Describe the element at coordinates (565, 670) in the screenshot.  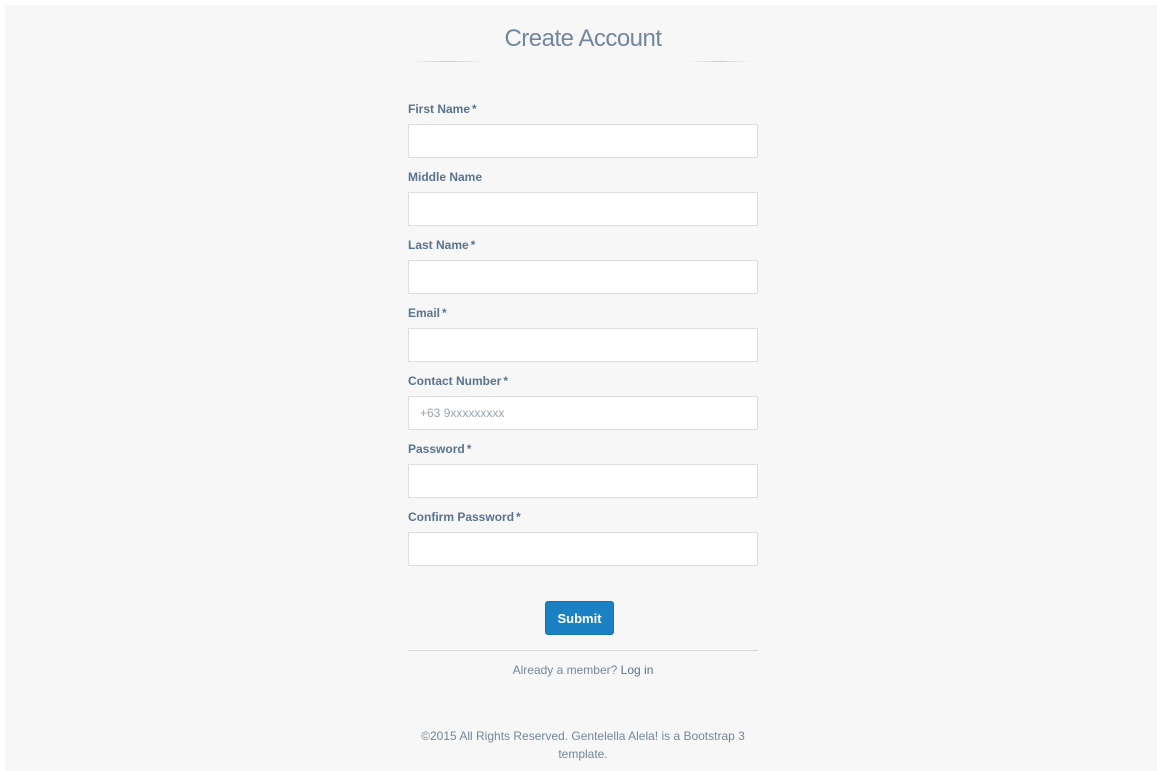
I see `member-prompt-text: Already a member?` at that location.